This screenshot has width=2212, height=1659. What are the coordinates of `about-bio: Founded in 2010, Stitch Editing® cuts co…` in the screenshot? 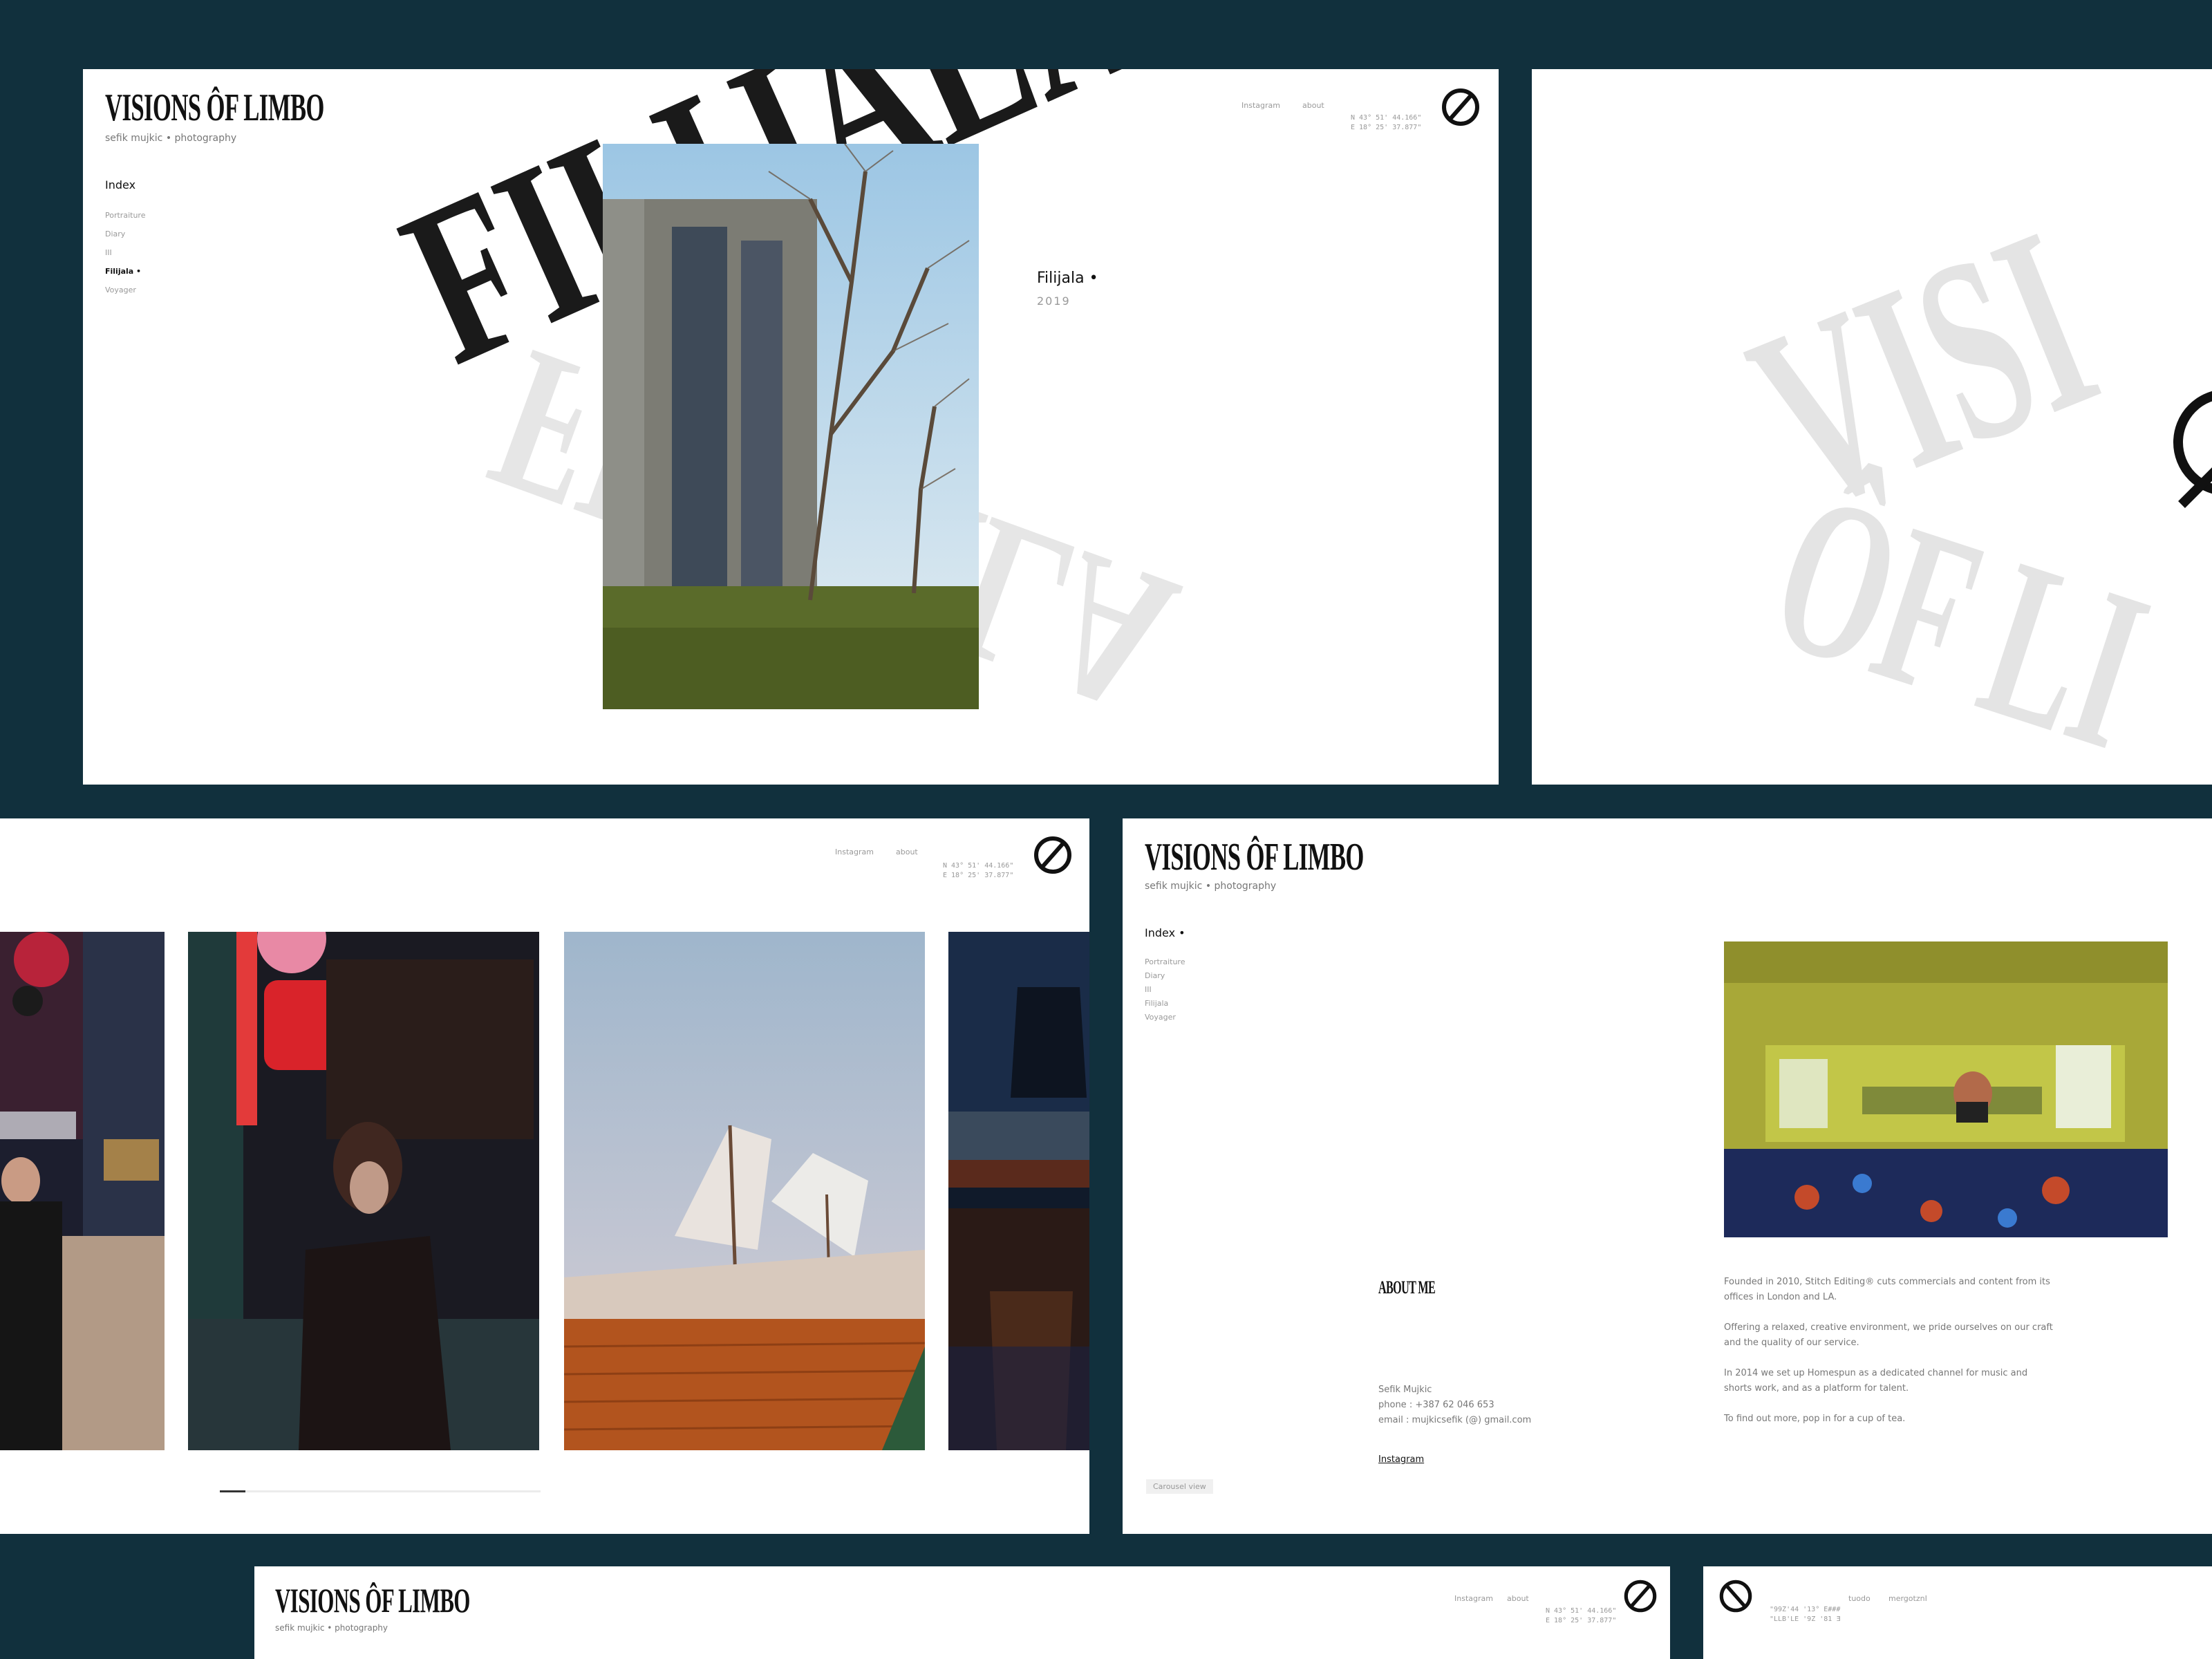 It's located at (1890, 1351).